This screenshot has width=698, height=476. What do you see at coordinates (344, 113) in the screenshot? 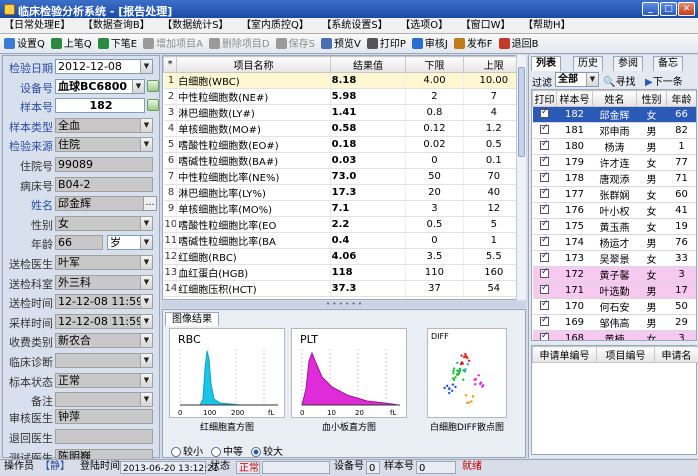
I see `table-row: 3淋巴细胞数(LY#)1.410.84` at bounding box center [344, 113].